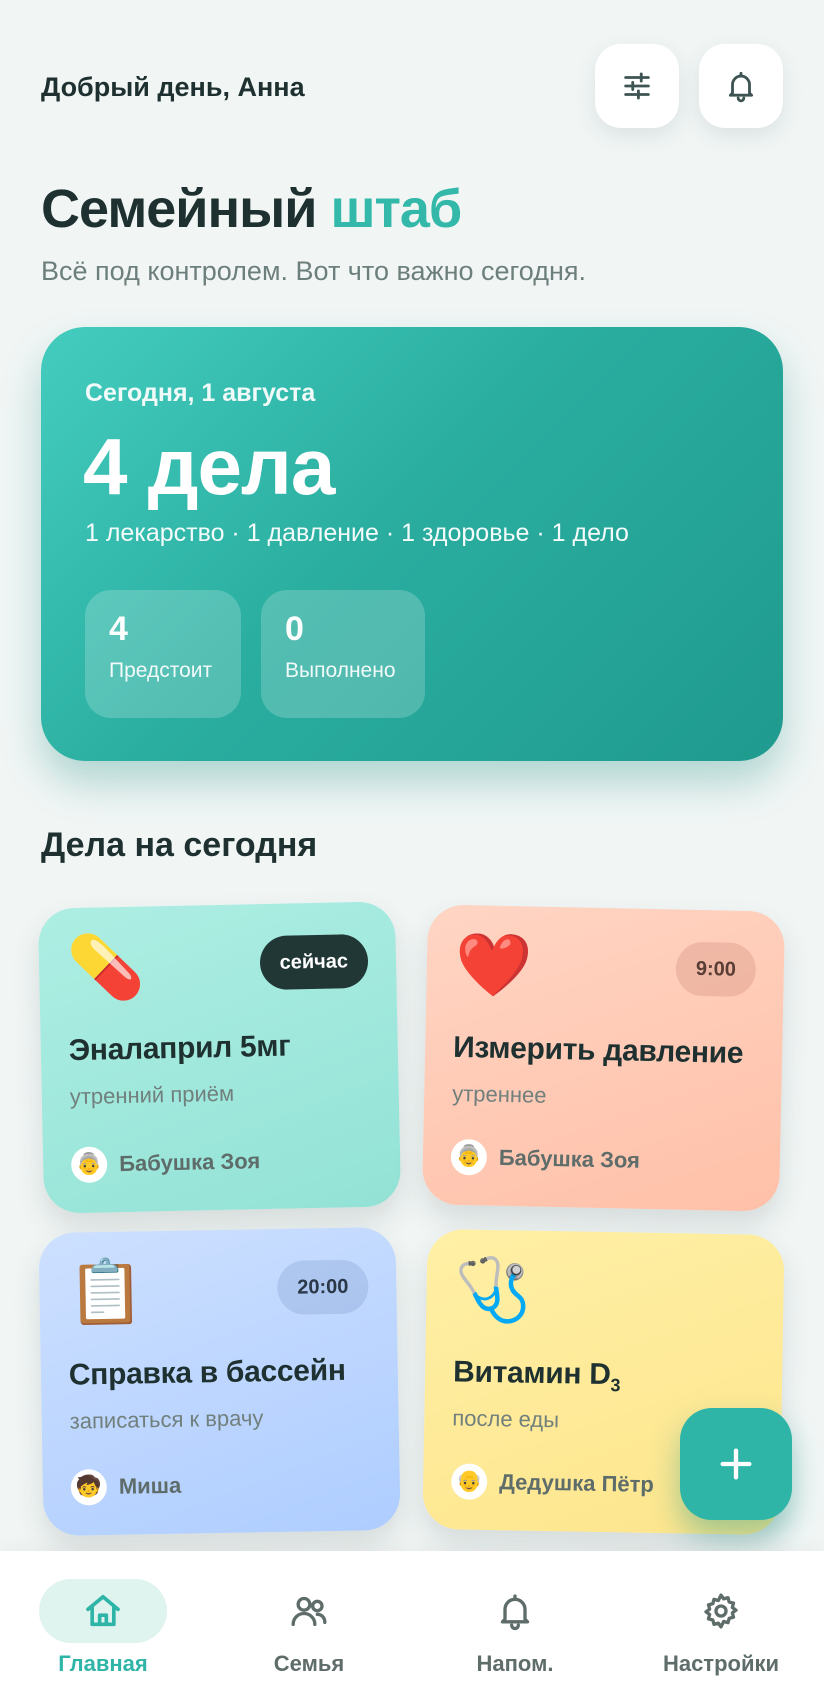  Describe the element at coordinates (152, 1095) in the screenshot. I see `task-subtitle: утренний приём` at that location.